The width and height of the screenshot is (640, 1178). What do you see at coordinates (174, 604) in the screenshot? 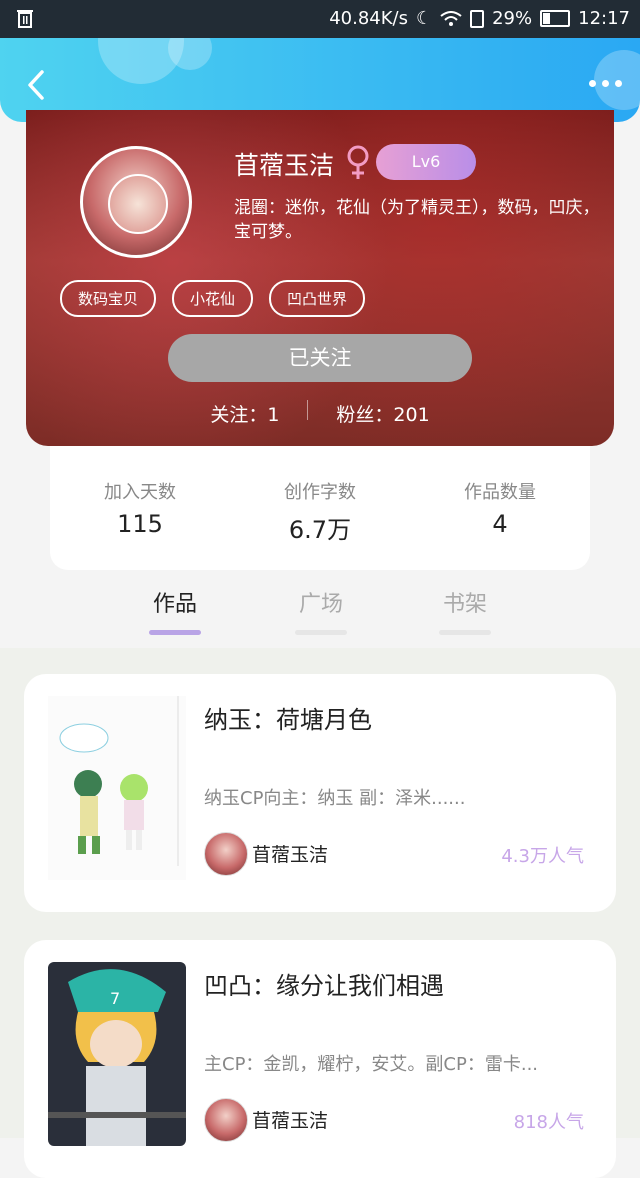
I see `tab-label: 作品` at bounding box center [174, 604].